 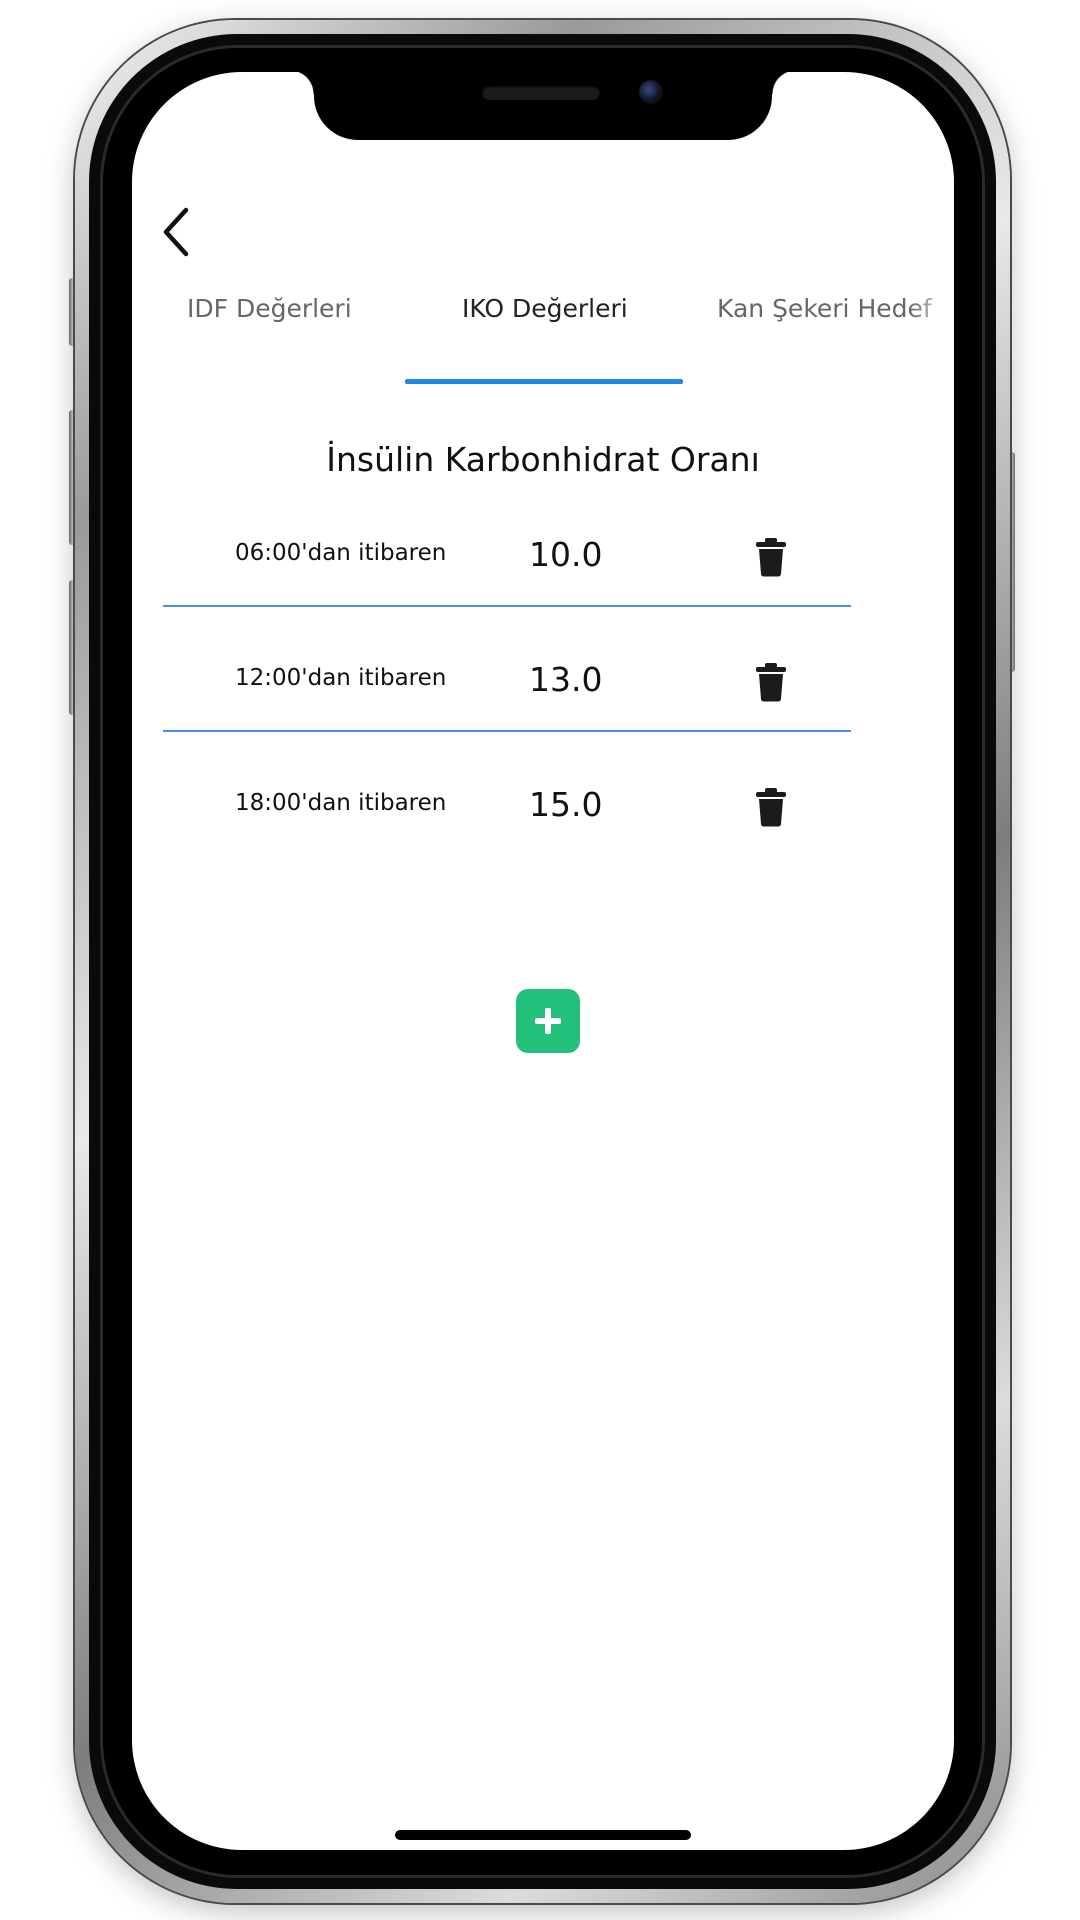 I want to click on ratio-time-label: 18:00'dan itibaren, so click(x=341, y=803).